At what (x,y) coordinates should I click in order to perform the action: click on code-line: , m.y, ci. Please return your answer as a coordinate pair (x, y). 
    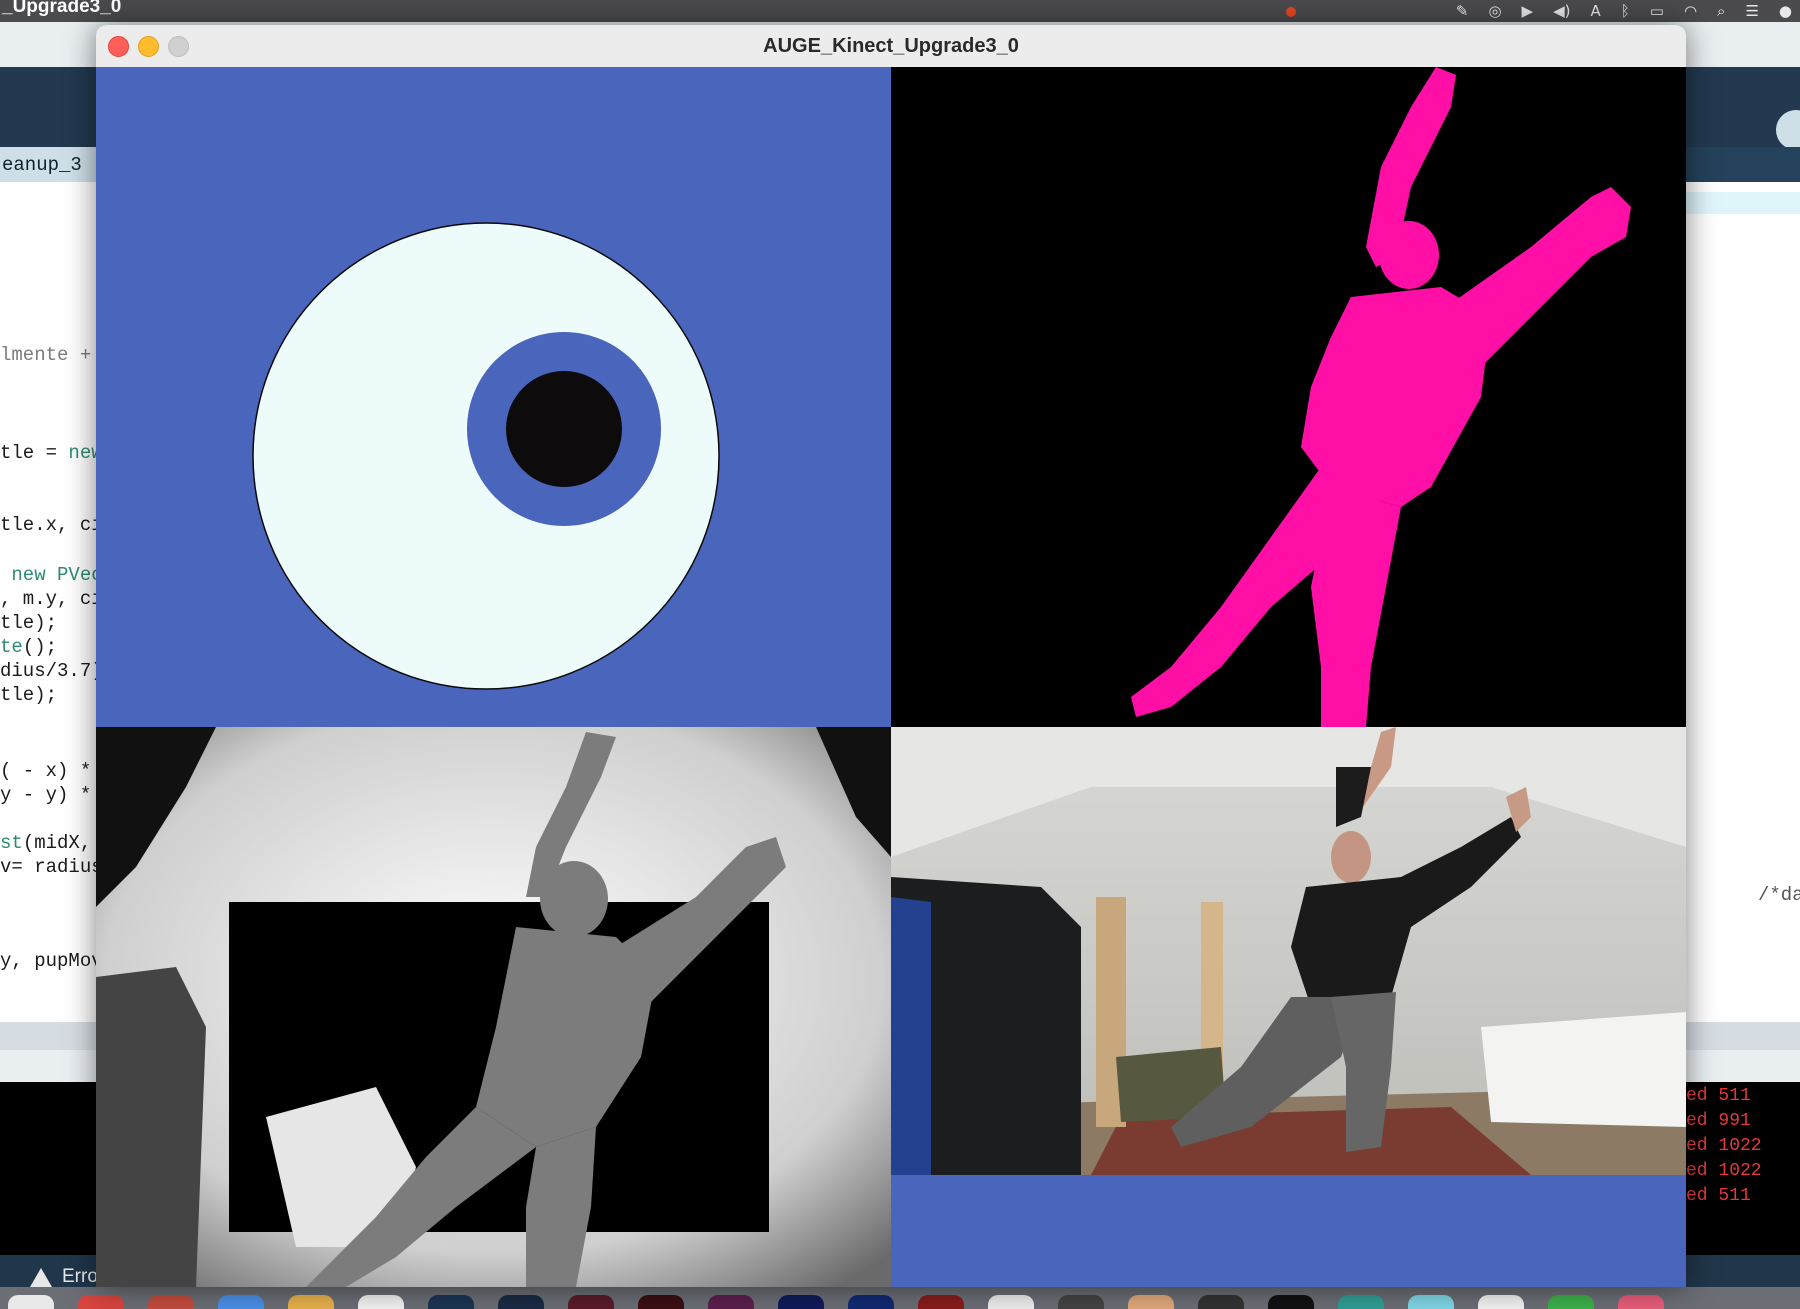
    Looking at the image, I should click on (51, 599).